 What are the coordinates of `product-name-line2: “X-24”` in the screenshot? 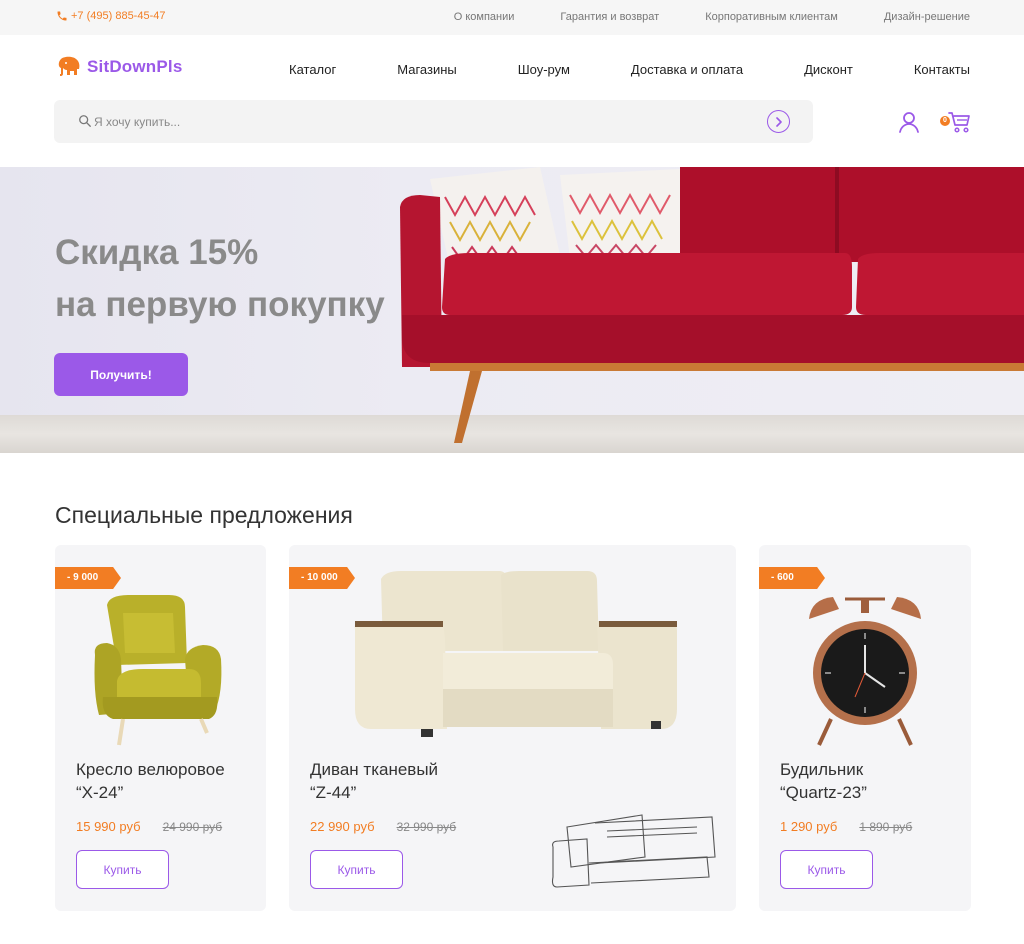 It's located at (100, 792).